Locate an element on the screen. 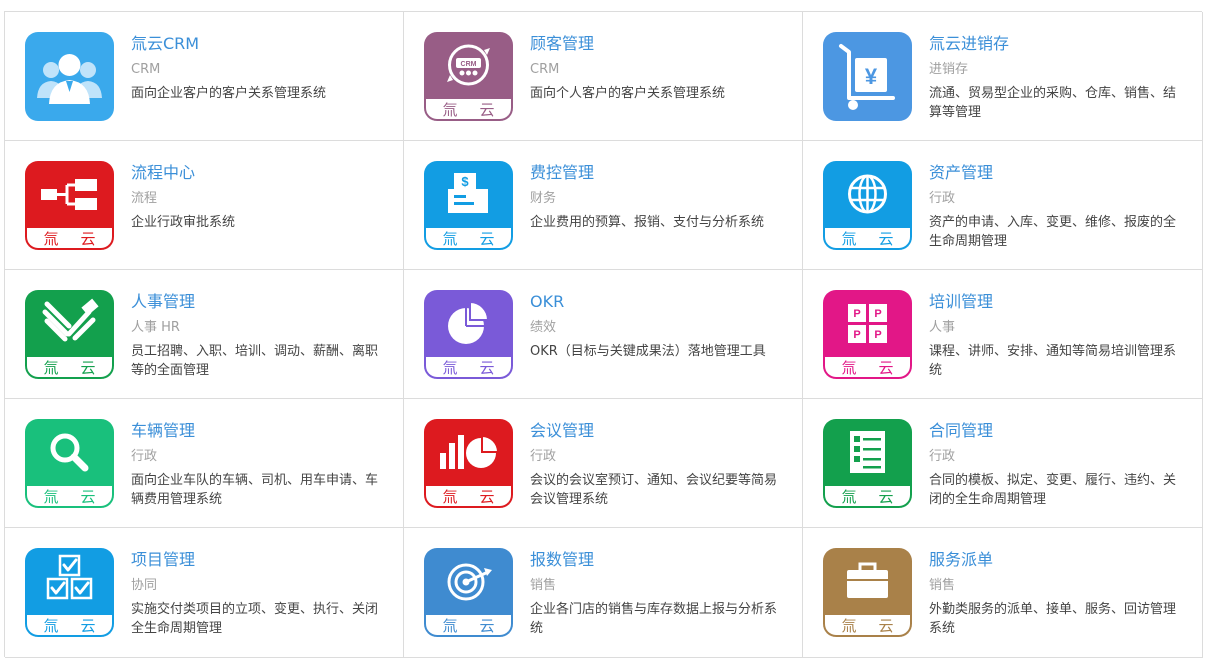 This screenshot has height=669, width=1206. app-description: 企业费用的预算、报销、支付与分析系统 is located at coordinates (647, 222).